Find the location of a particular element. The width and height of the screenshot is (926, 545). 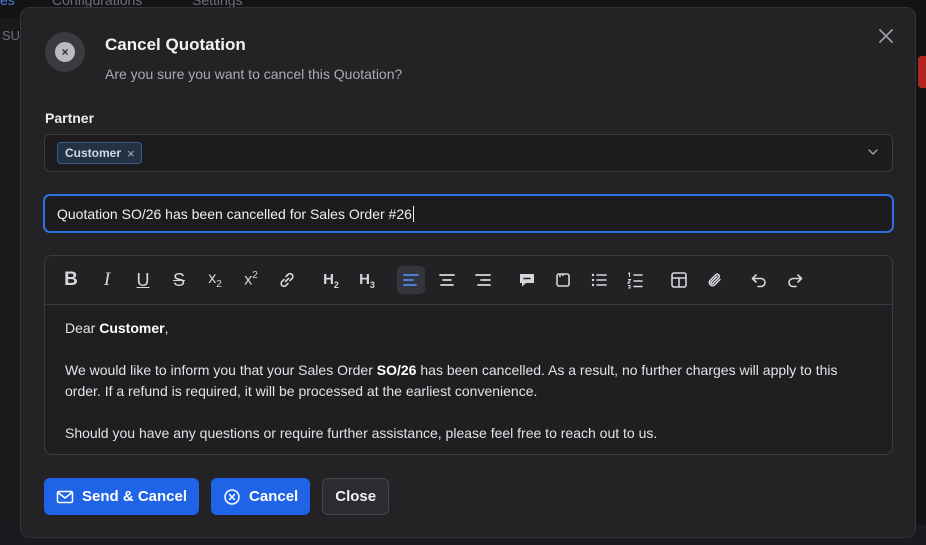

ordered-list-icon is located at coordinates (635, 280).